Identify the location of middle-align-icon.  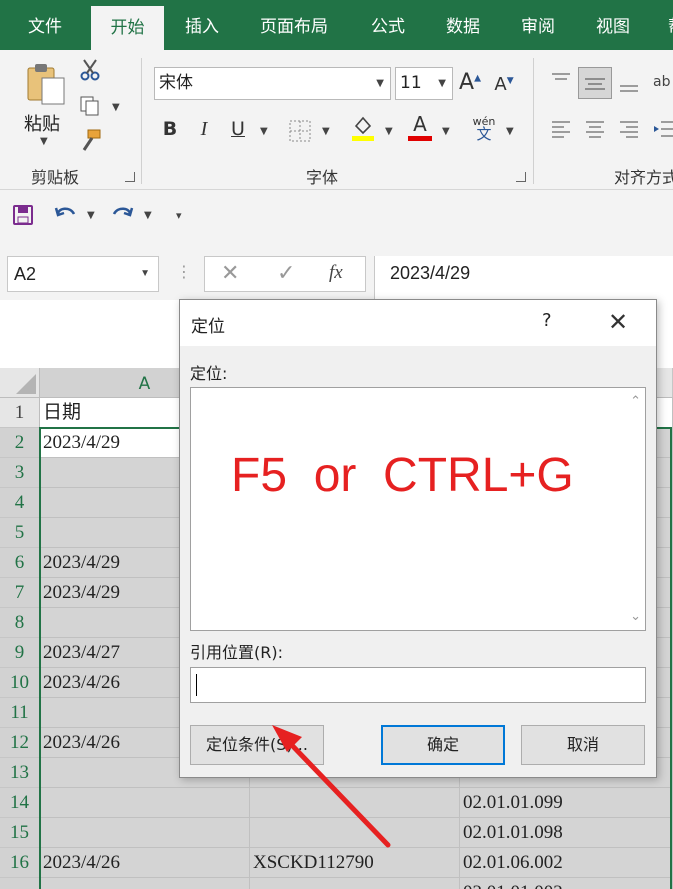
(595, 83).